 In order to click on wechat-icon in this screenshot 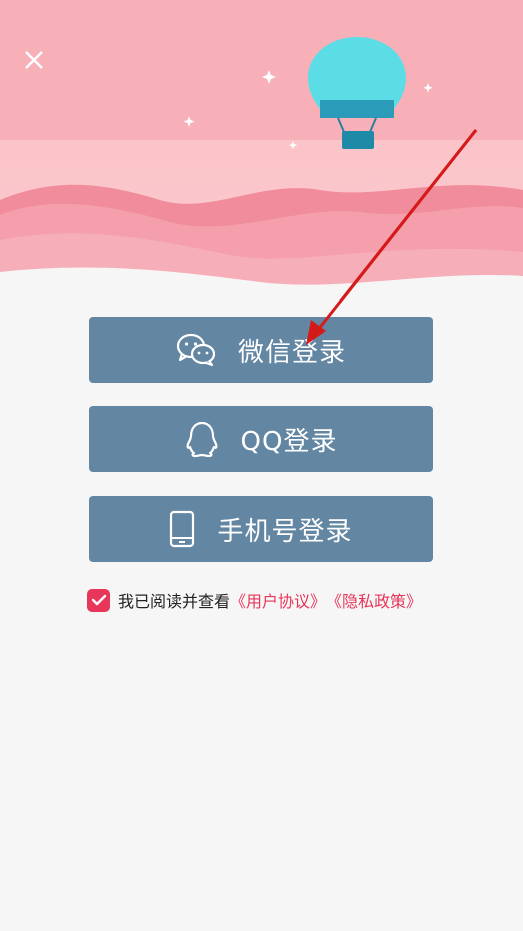, I will do `click(196, 350)`.